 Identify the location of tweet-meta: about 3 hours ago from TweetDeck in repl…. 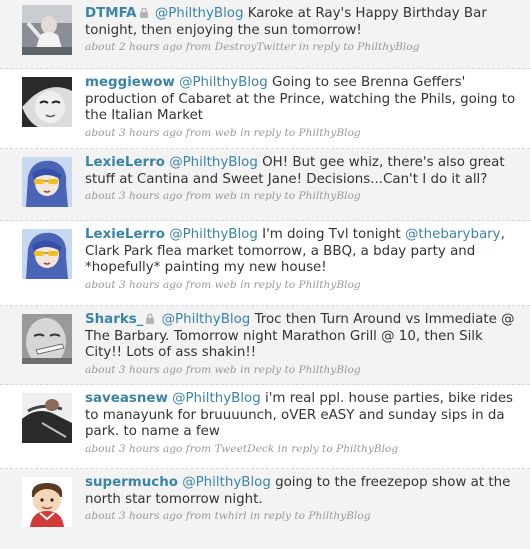
(242, 448).